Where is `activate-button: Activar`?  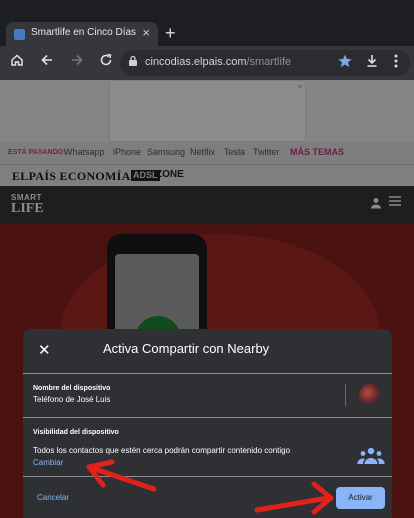
activate-button: Activar is located at coordinates (360, 498).